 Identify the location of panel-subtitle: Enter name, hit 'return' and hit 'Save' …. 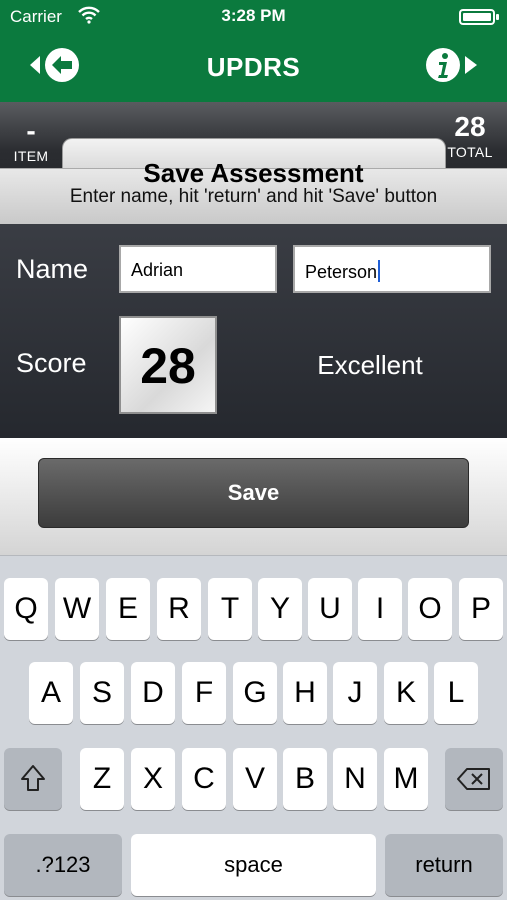
(253, 196).